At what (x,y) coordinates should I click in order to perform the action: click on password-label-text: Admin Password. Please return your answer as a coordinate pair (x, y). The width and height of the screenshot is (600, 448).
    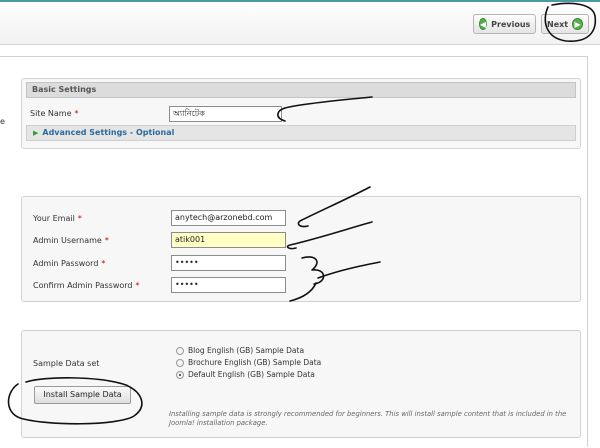
    Looking at the image, I should click on (66, 263).